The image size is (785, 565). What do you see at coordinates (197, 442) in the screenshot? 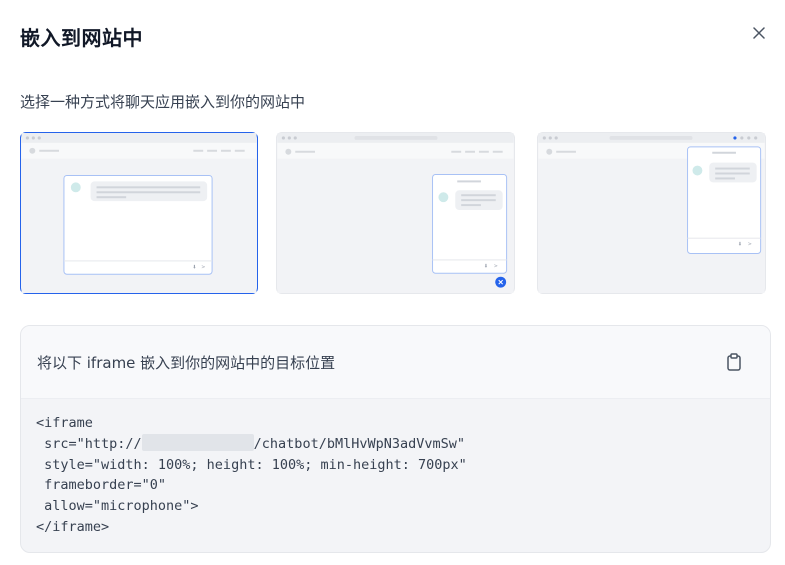
I see `redacted-host` at bounding box center [197, 442].